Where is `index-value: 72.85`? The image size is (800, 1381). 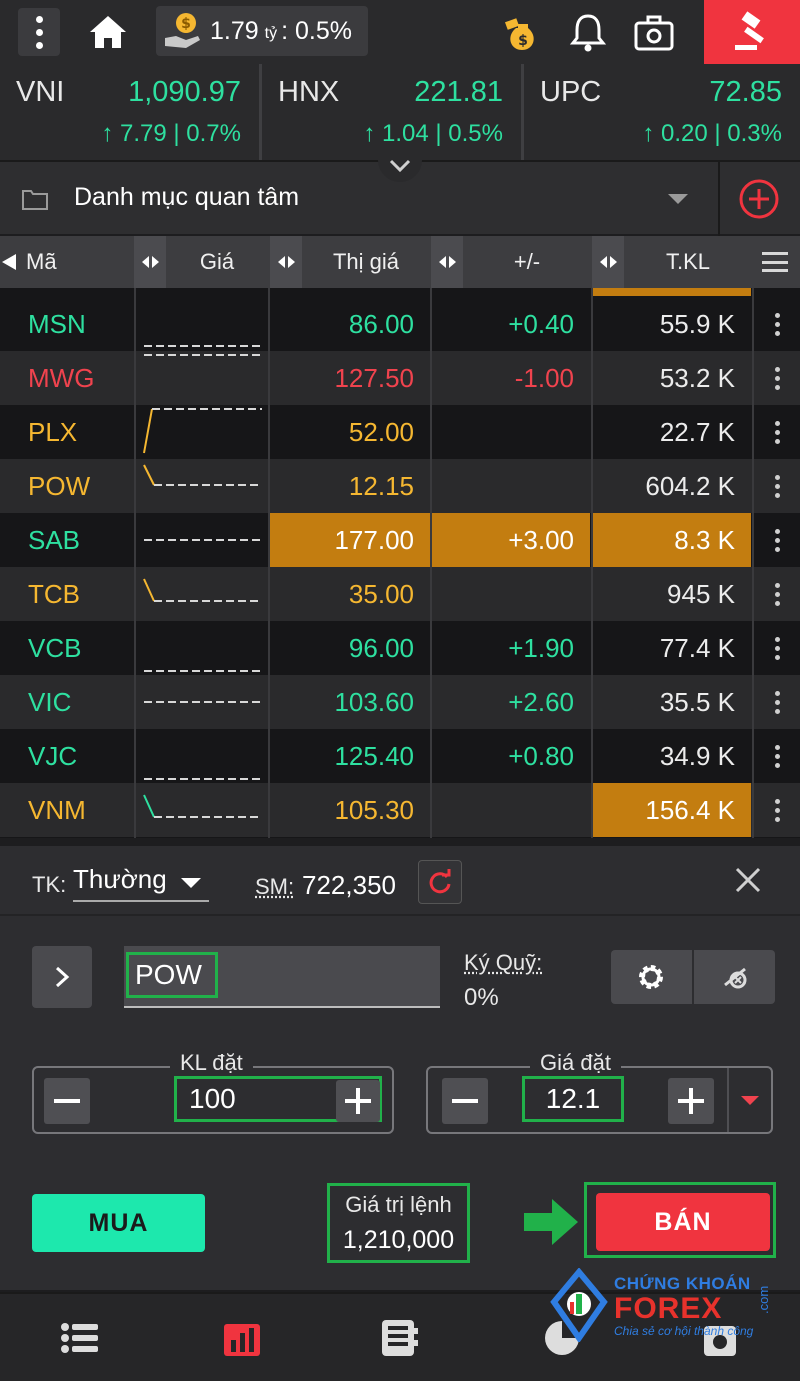 index-value: 72.85 is located at coordinates (745, 92).